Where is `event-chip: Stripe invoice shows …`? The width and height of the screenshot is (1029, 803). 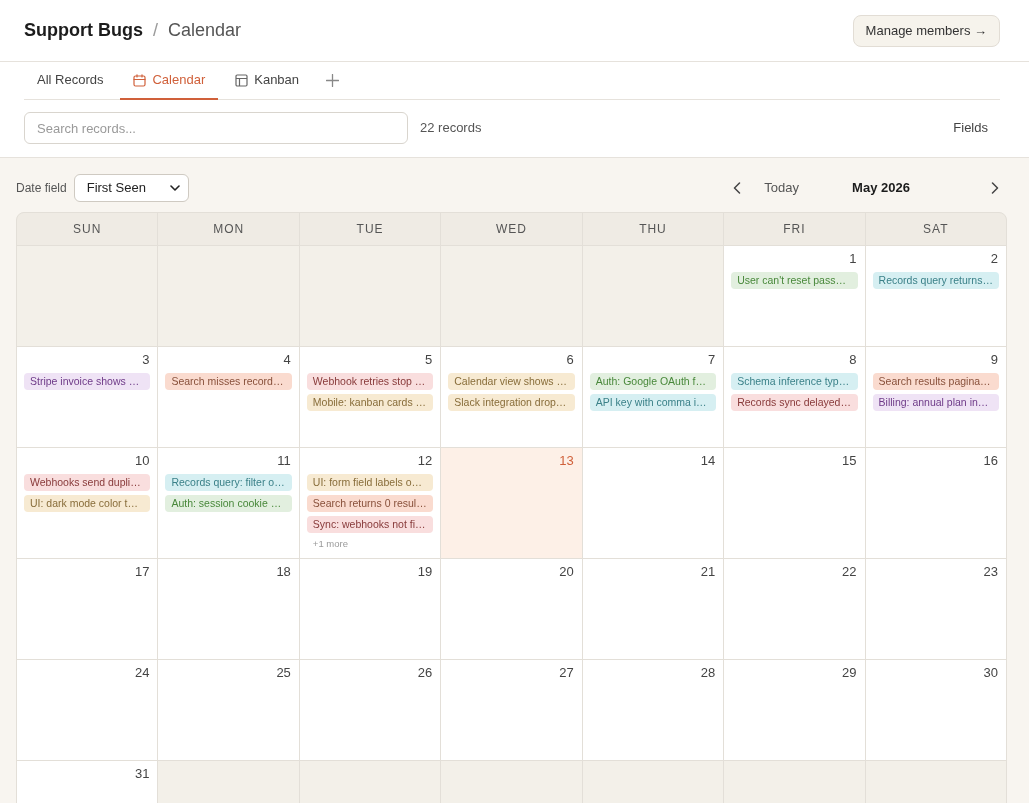 event-chip: Stripe invoice shows … is located at coordinates (87, 381).